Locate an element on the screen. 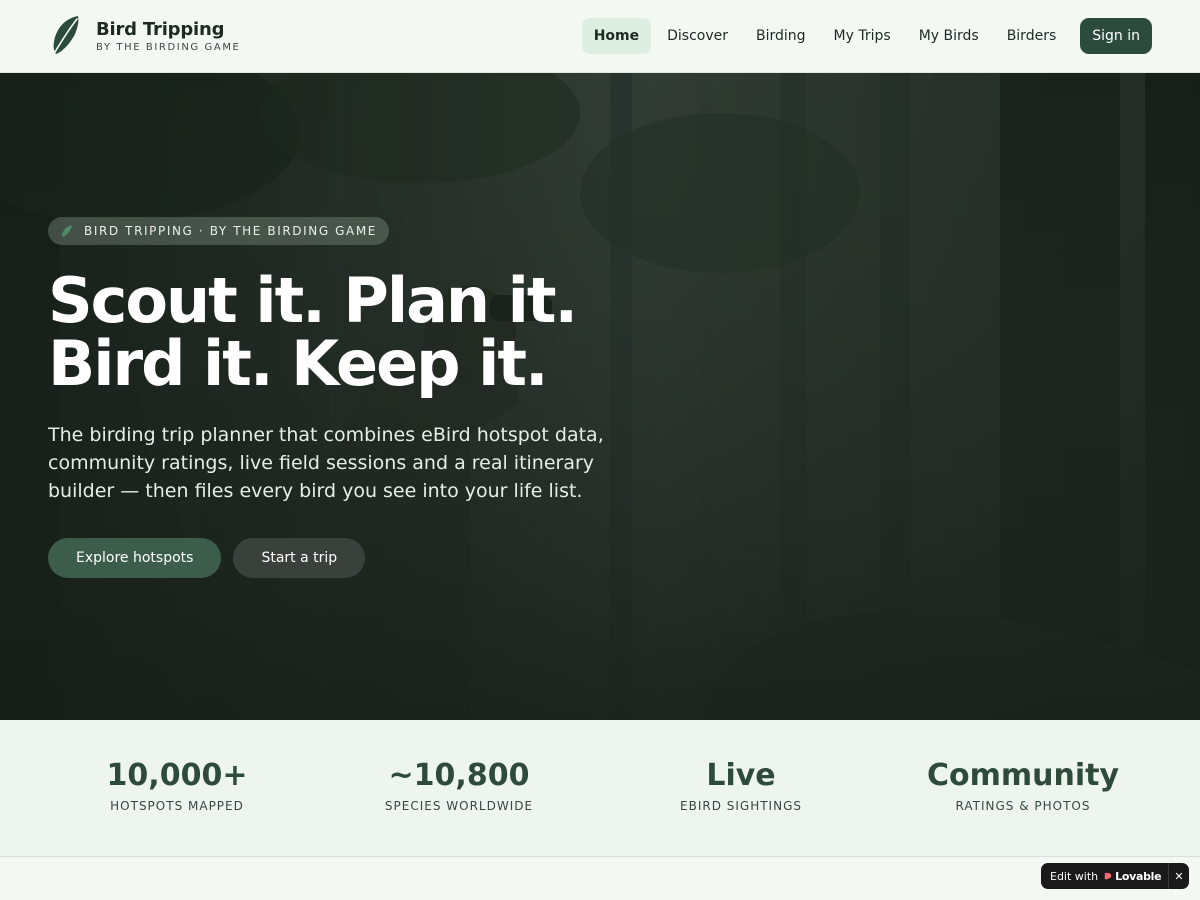  lovable-heart-icon is located at coordinates (1108, 876).